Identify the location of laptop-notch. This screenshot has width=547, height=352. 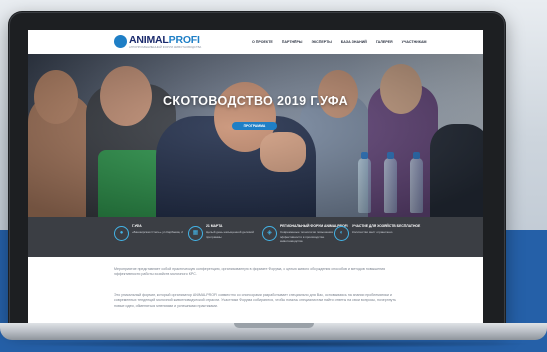
(274, 325).